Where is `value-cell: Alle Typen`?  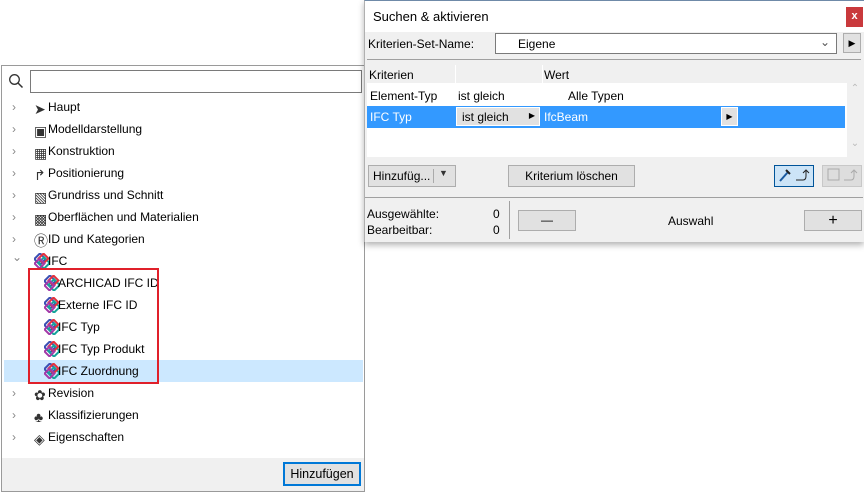 value-cell: Alle Typen is located at coordinates (596, 96).